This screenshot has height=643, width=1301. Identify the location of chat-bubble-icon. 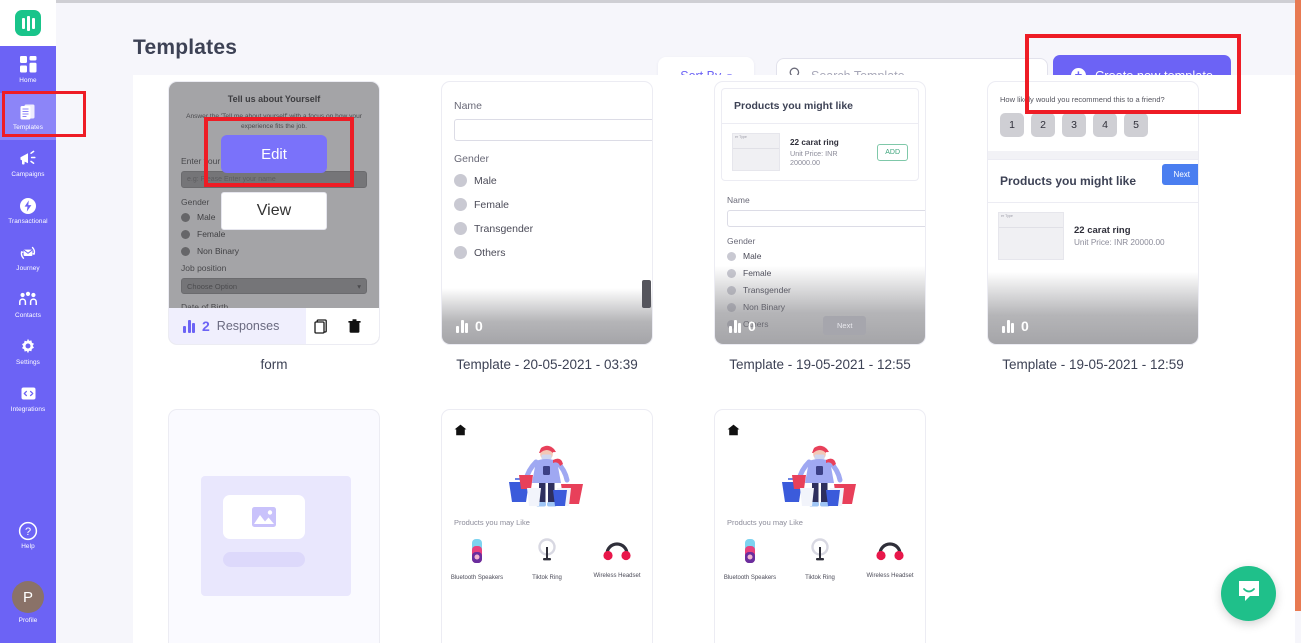
(1249, 593).